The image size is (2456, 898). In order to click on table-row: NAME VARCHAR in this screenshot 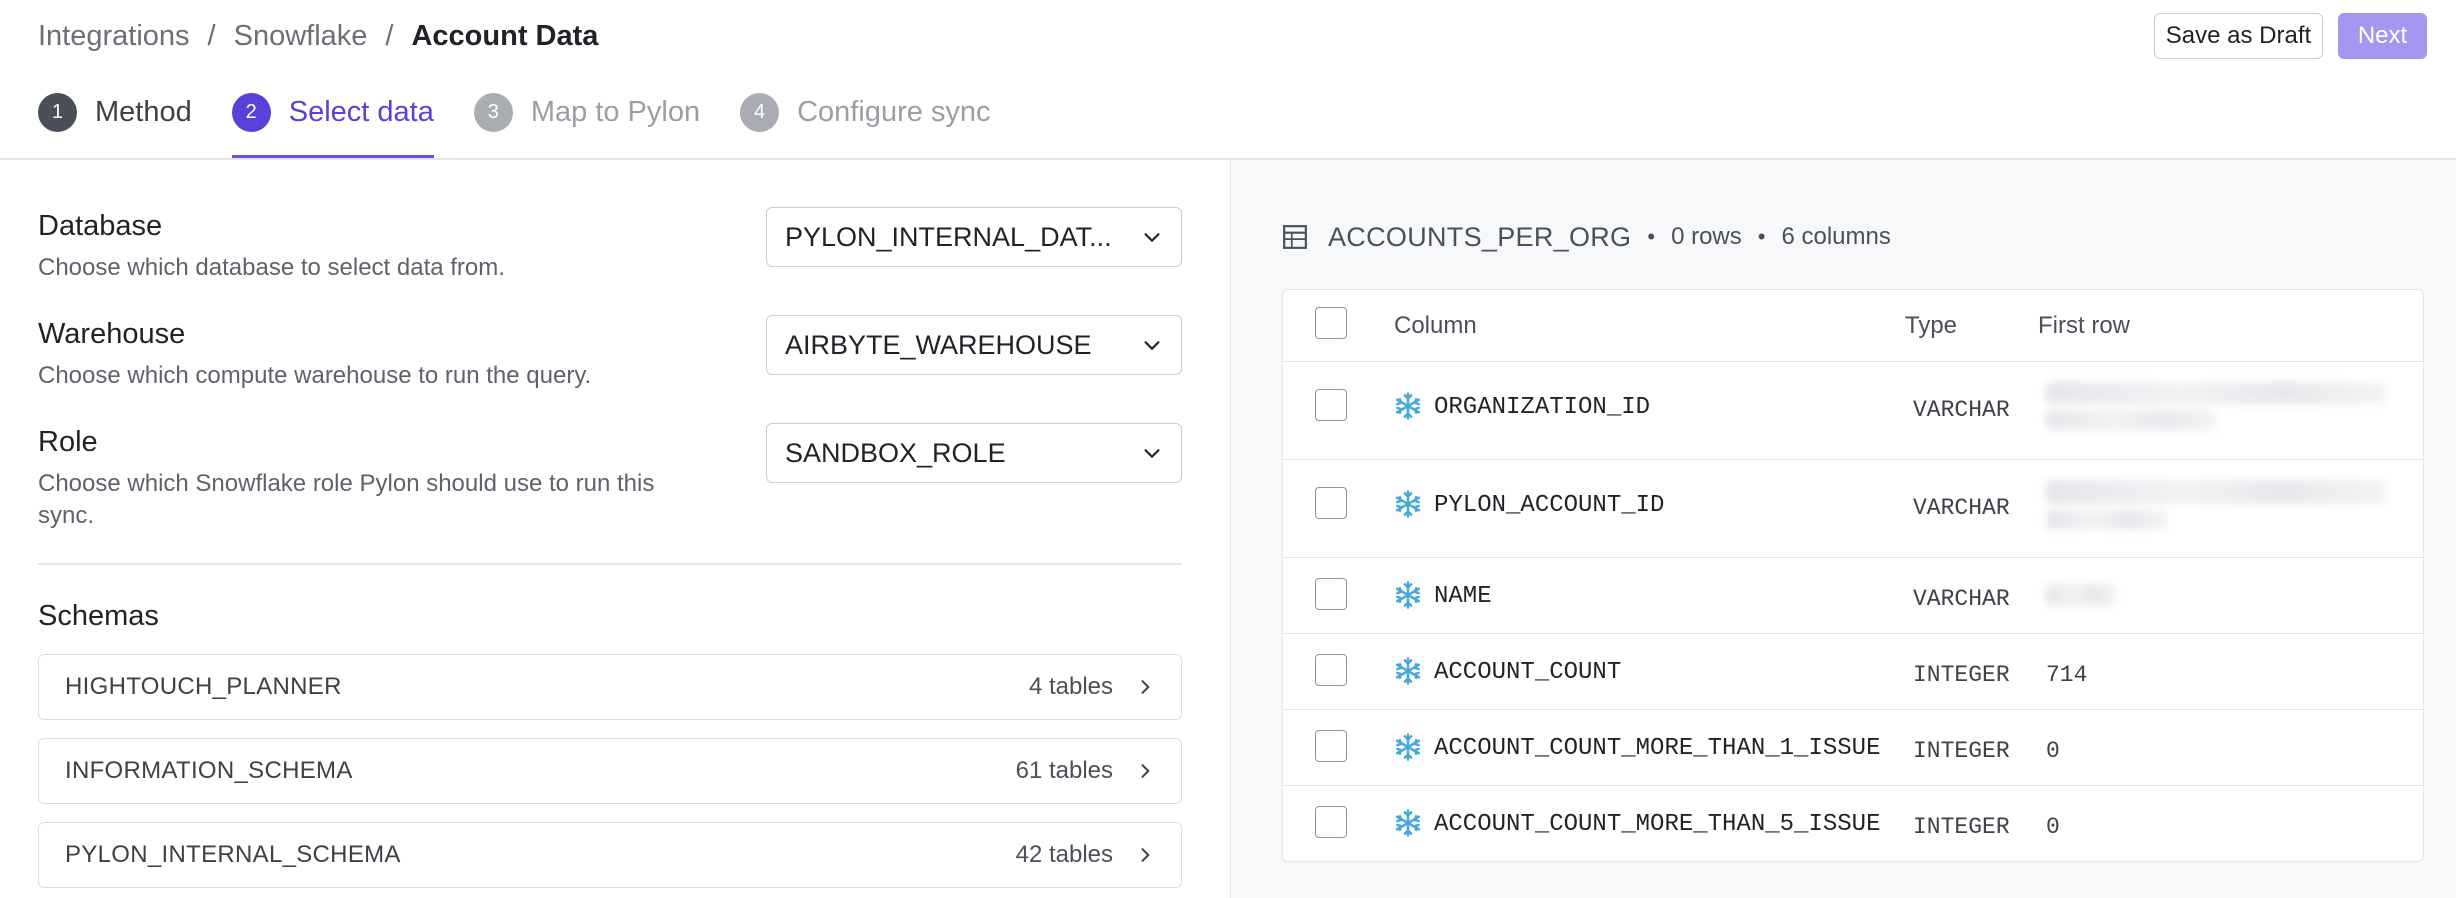, I will do `click(1853, 596)`.